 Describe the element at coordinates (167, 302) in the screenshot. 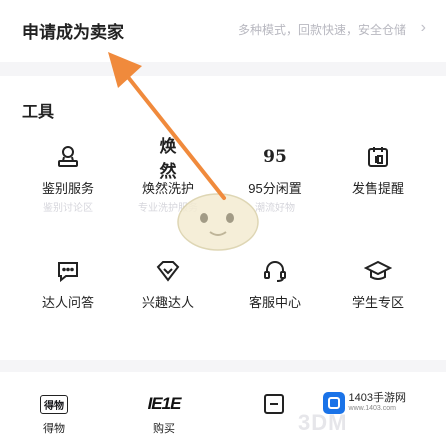

I see `tool-label: 兴趣达人` at that location.